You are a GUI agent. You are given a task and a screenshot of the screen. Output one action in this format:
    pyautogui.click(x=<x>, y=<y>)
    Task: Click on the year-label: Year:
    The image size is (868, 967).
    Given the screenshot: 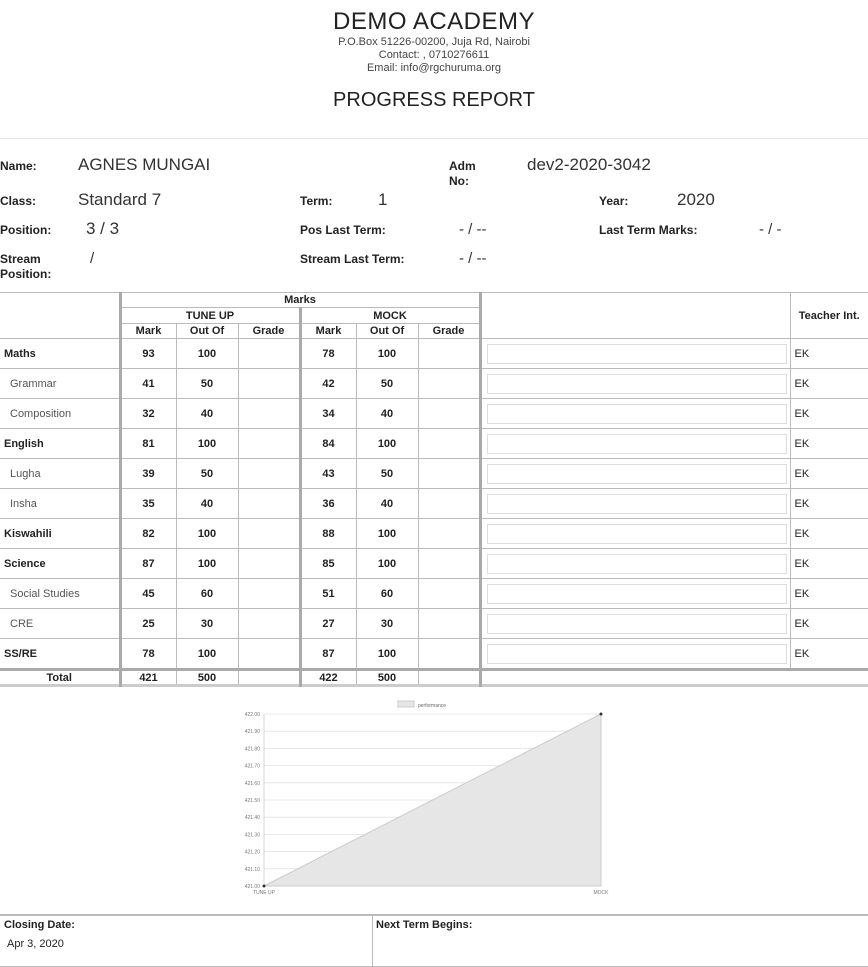 What is the action you would take?
    pyautogui.click(x=614, y=201)
    